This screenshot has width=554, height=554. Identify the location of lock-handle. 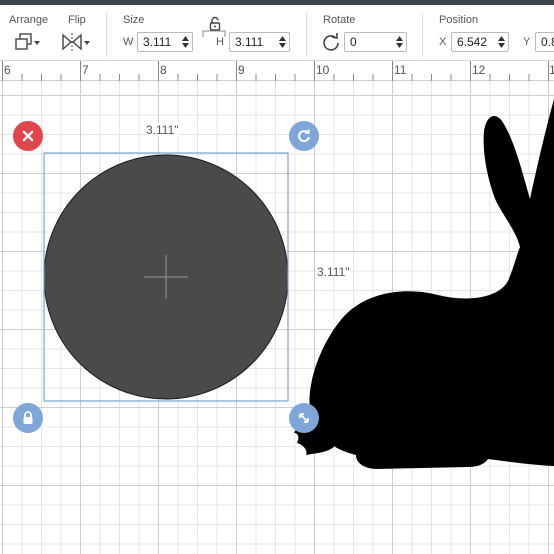
(28, 418).